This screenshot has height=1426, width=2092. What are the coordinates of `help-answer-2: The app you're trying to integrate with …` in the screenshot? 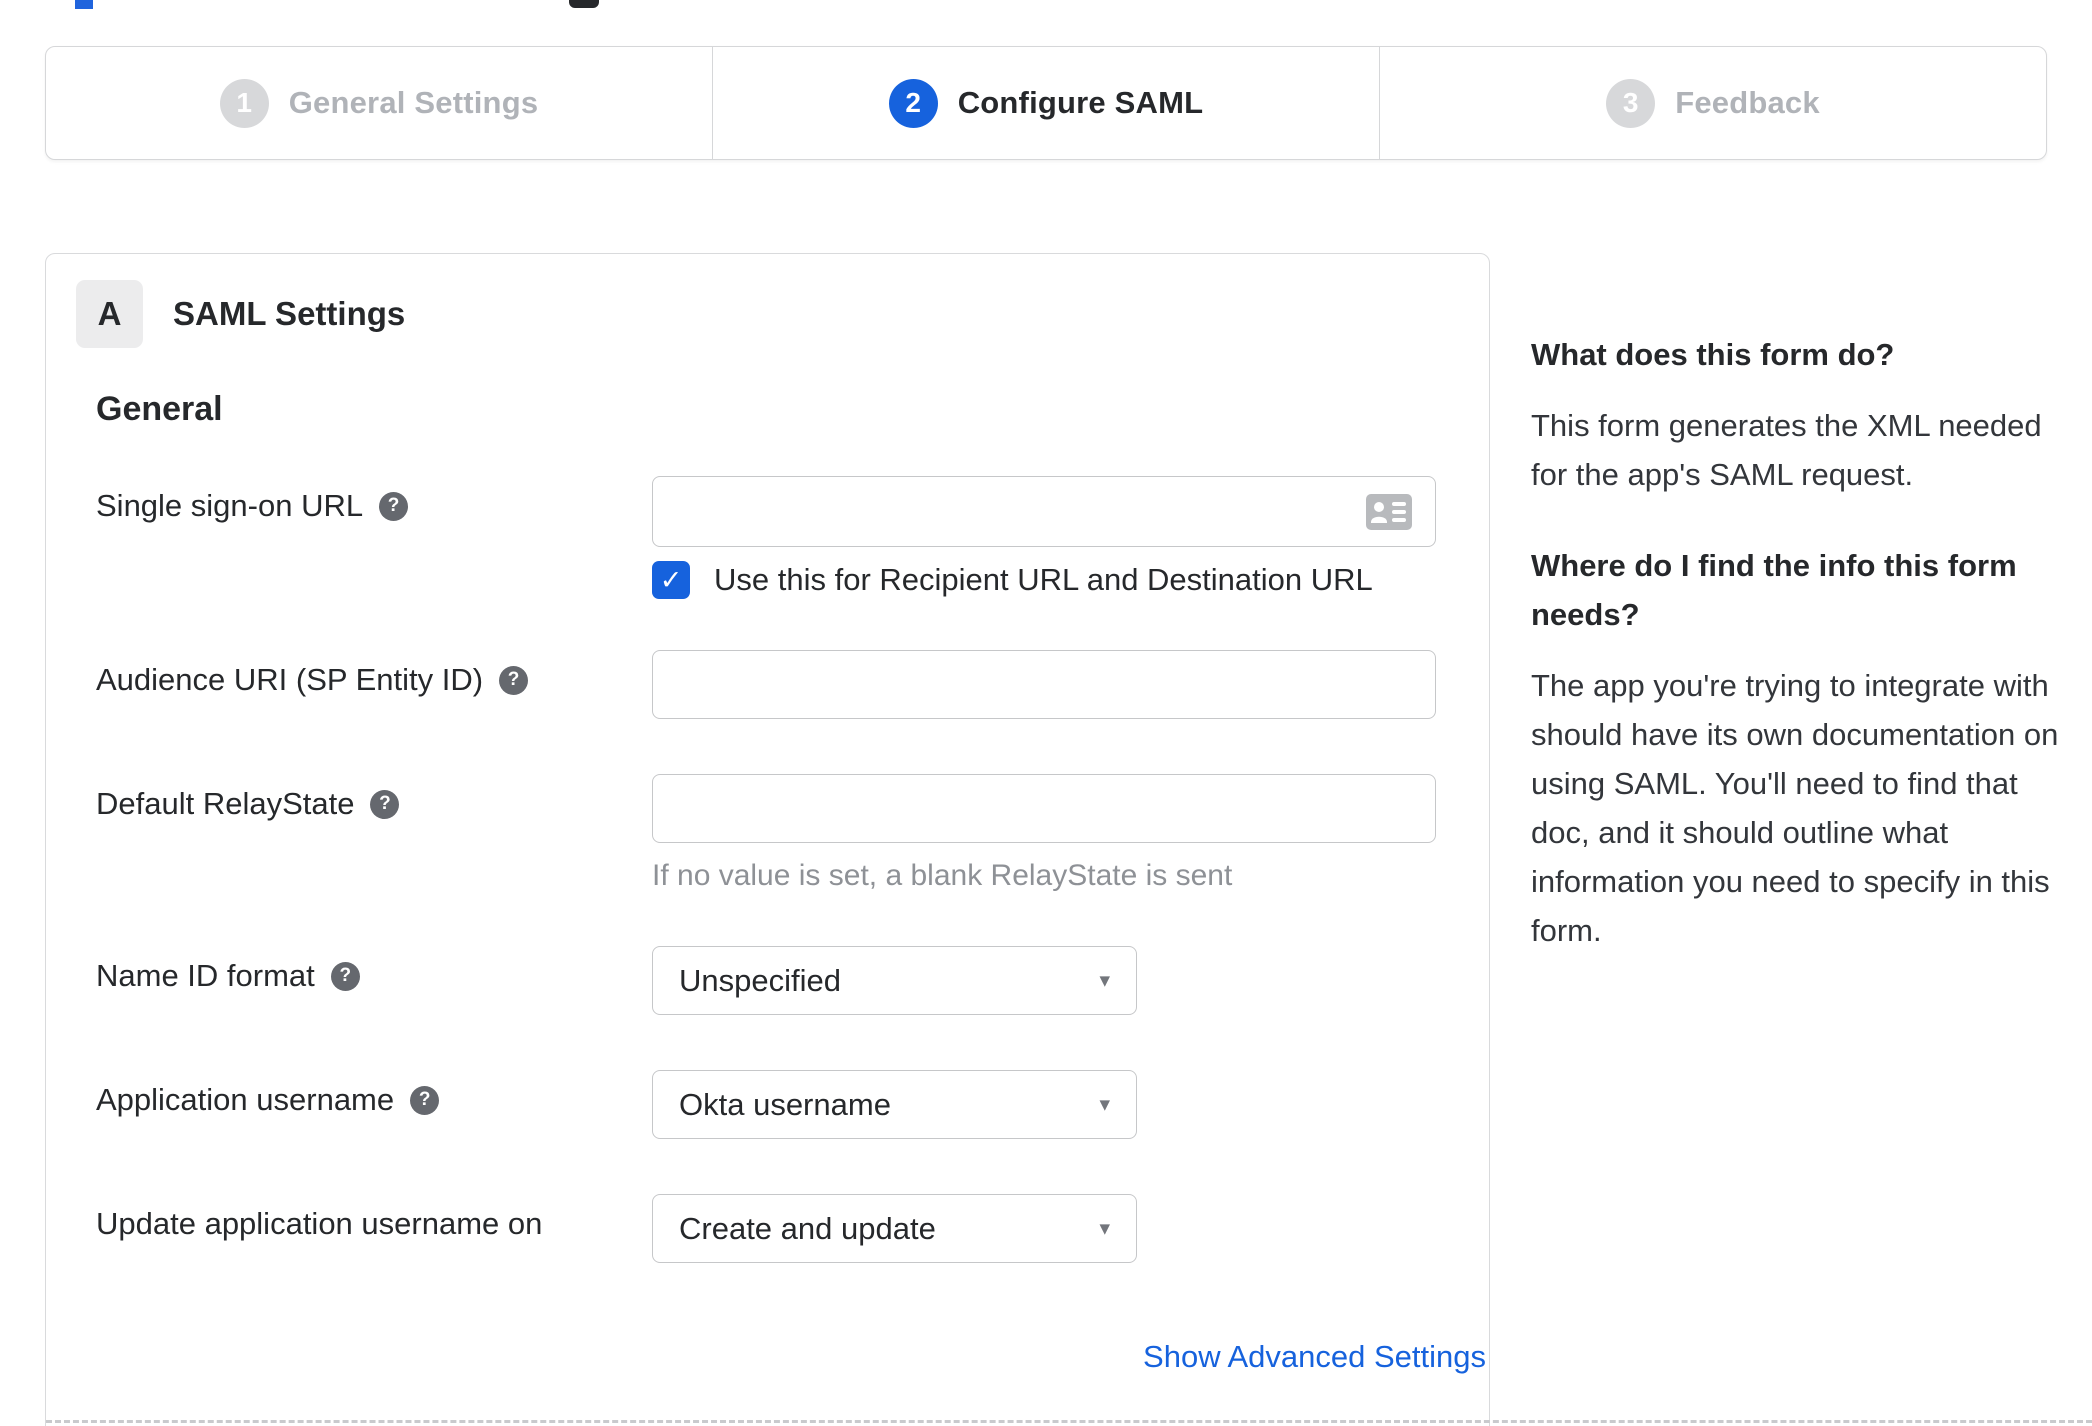 It's located at (1795, 808).